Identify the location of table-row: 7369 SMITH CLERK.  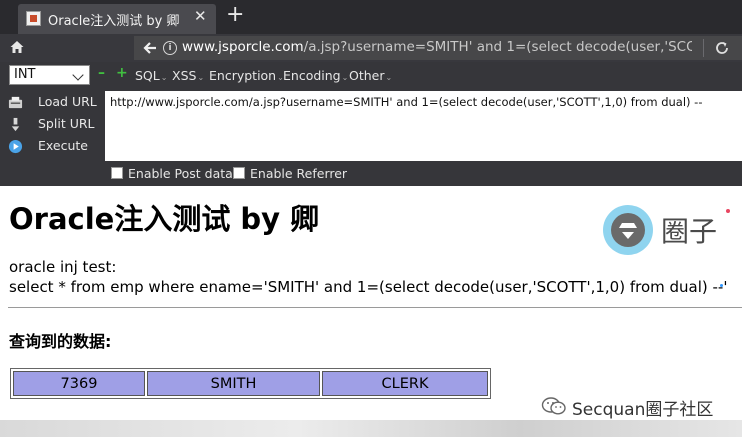
(250, 383).